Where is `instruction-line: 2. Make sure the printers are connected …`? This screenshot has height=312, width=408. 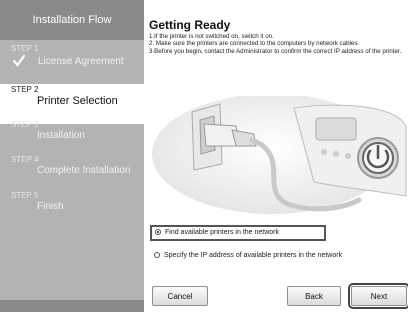
instruction-line: 2. Make sure the printers are connected … is located at coordinates (254, 44).